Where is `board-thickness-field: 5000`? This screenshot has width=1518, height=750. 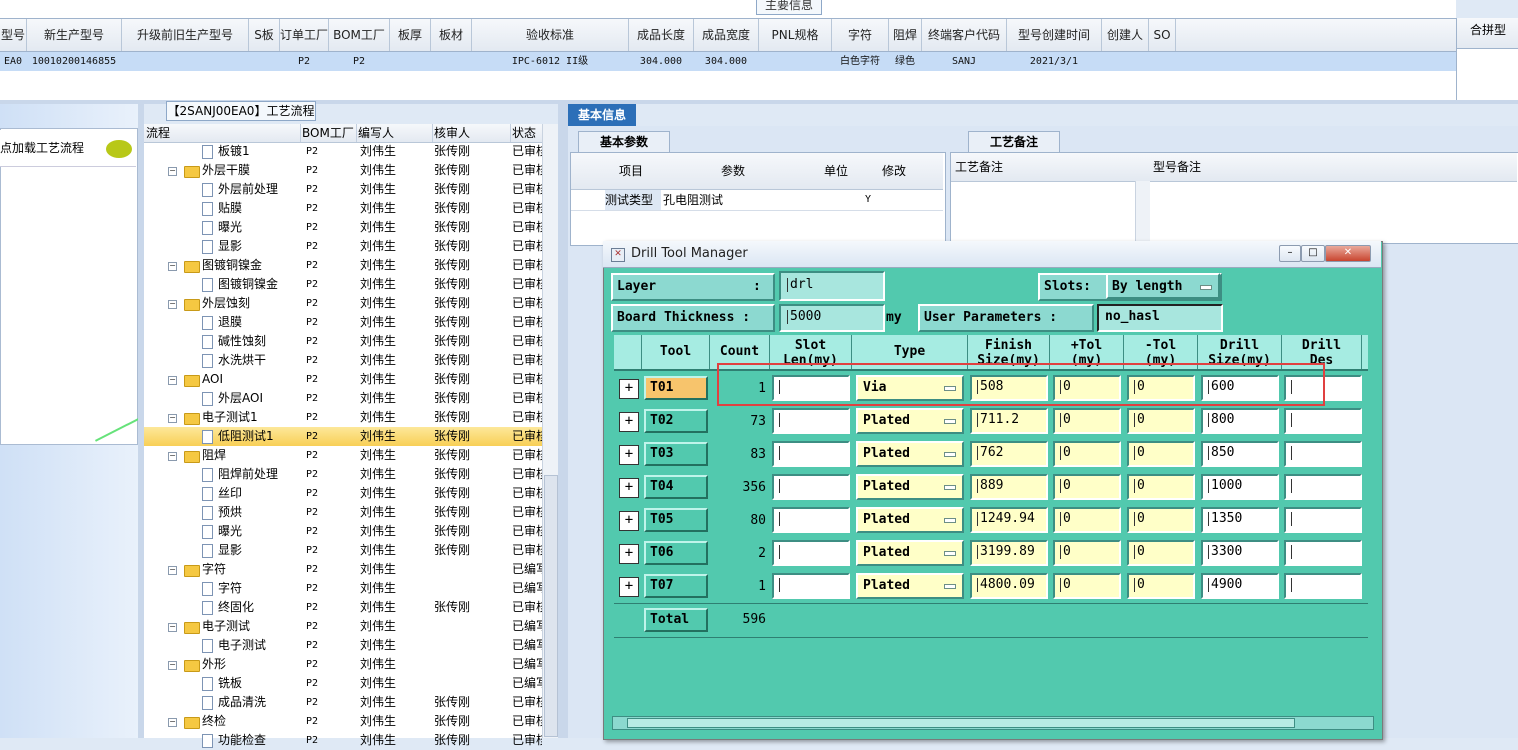
board-thickness-field: 5000 is located at coordinates (832, 318).